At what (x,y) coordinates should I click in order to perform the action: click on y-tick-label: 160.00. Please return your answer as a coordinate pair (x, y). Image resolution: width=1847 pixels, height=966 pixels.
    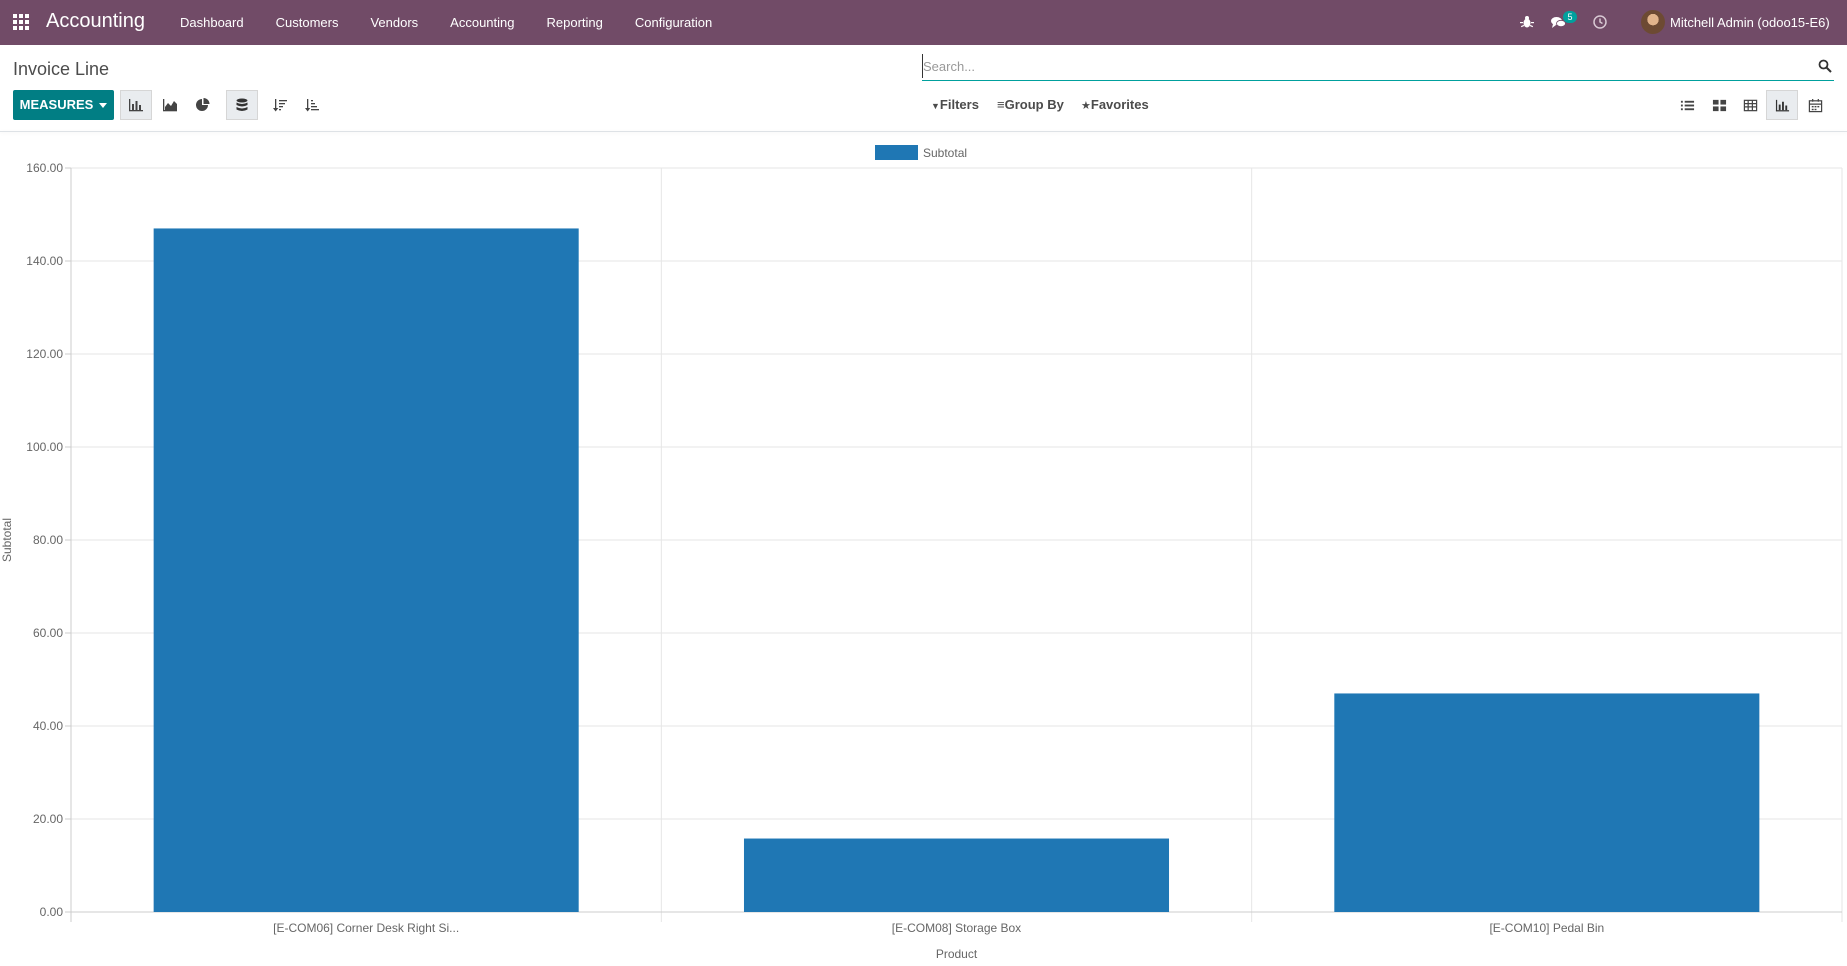
    Looking at the image, I should click on (44, 168).